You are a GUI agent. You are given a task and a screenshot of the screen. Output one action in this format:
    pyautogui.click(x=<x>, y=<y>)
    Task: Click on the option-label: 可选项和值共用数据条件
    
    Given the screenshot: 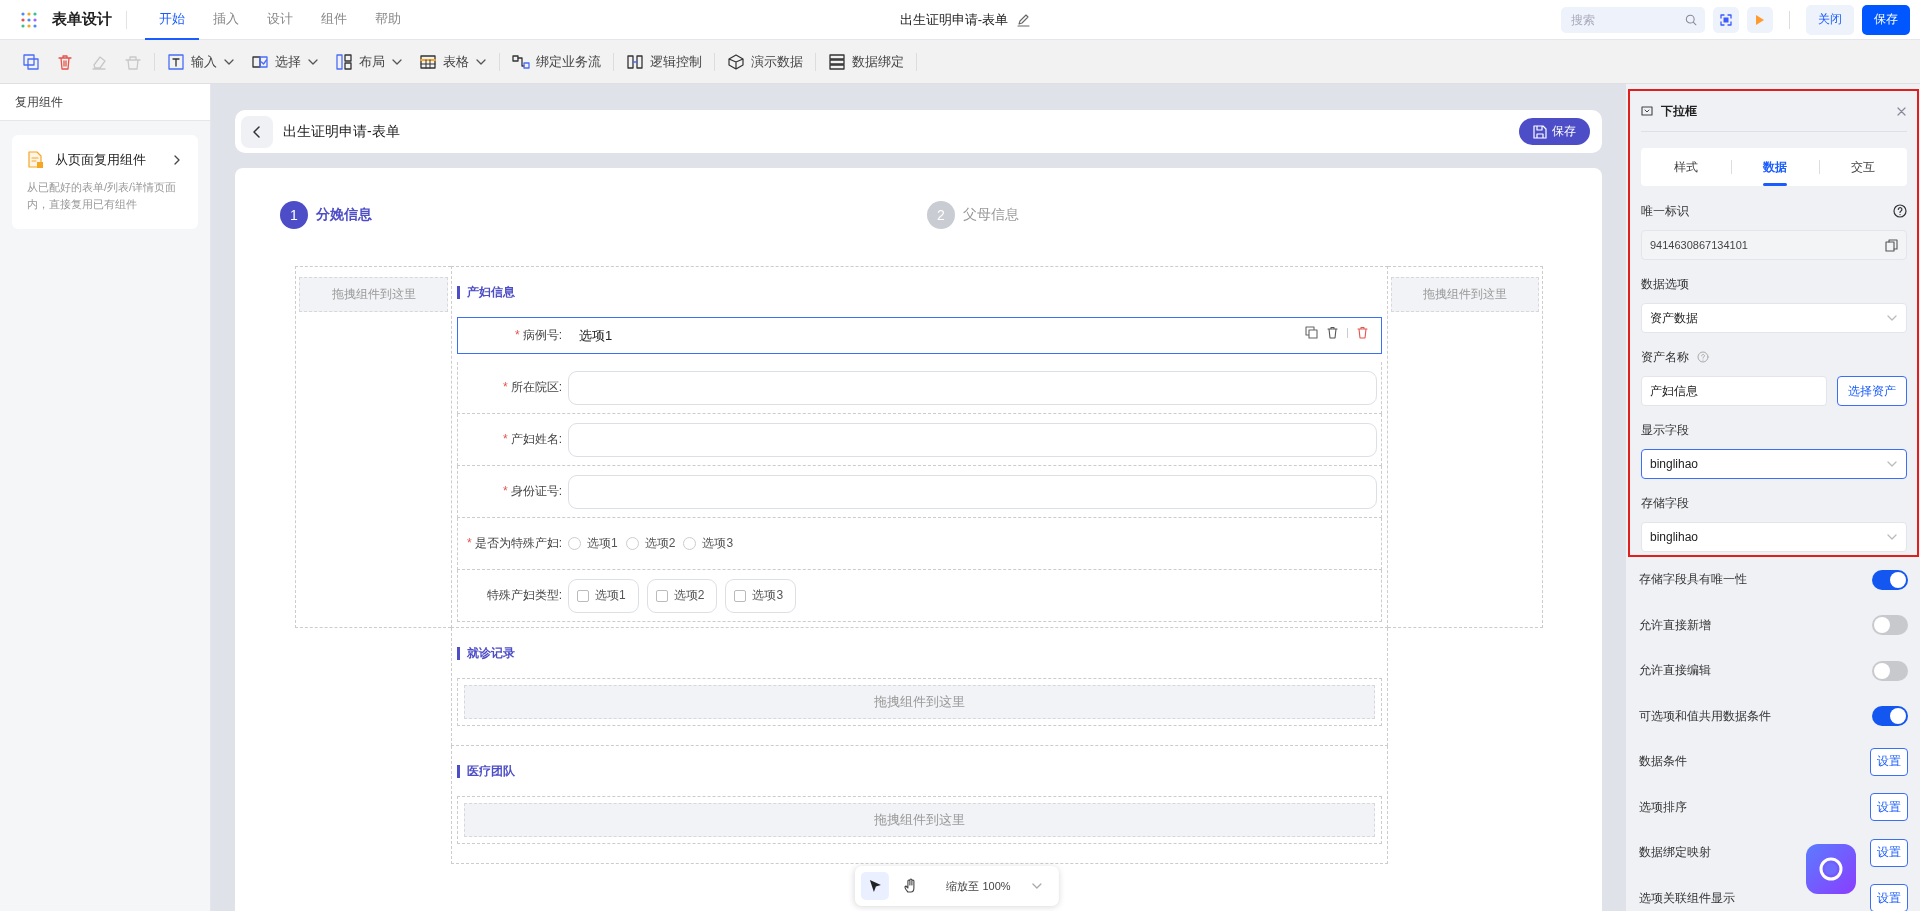 What is the action you would take?
    pyautogui.click(x=1705, y=716)
    